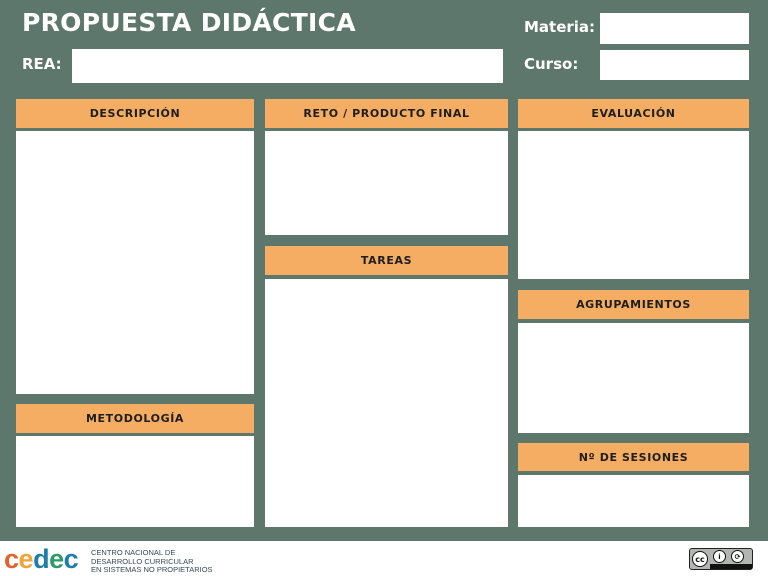 This screenshot has width=768, height=576. I want to click on tareas-header: TAREAS, so click(386, 260).